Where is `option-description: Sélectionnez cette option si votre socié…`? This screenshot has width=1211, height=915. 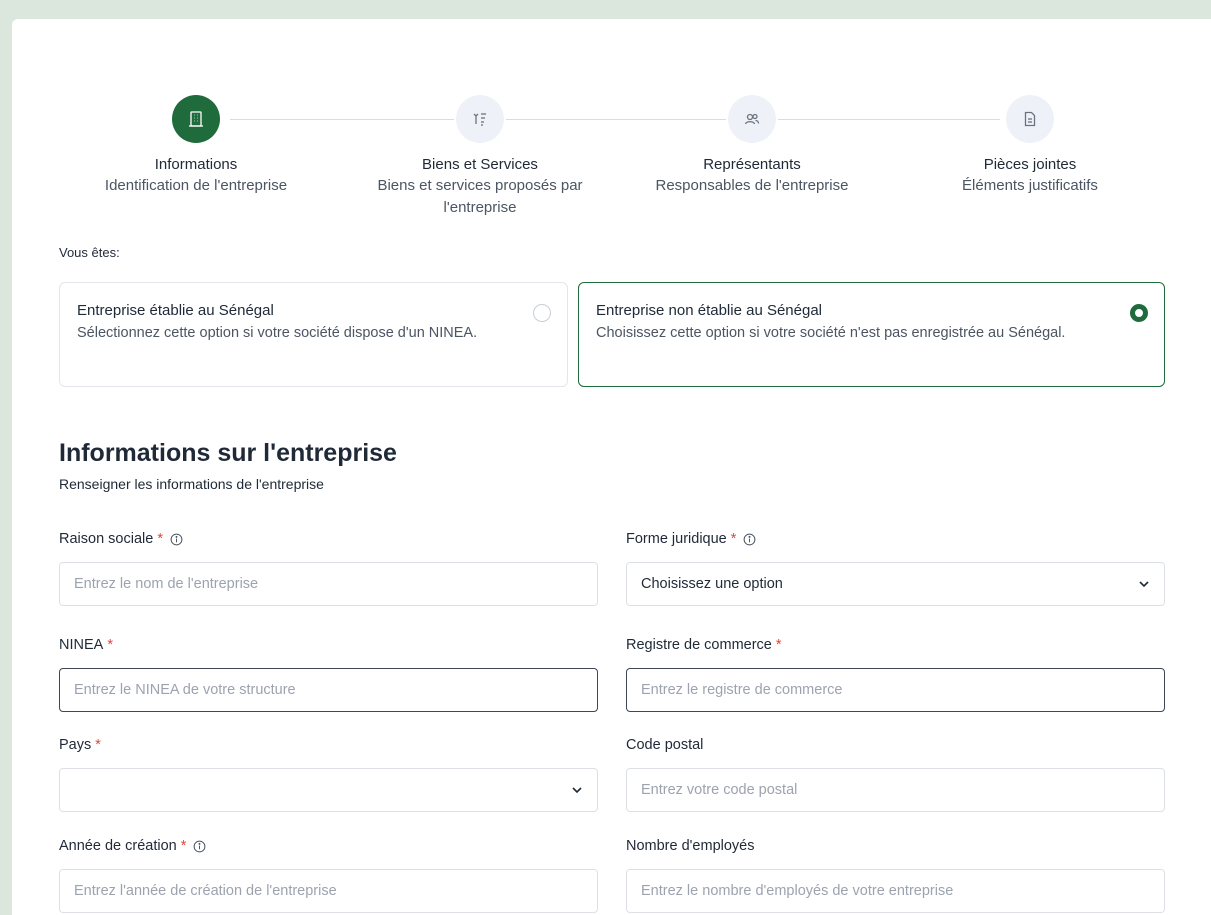 option-description: Sélectionnez cette option si votre socié… is located at coordinates (277, 333).